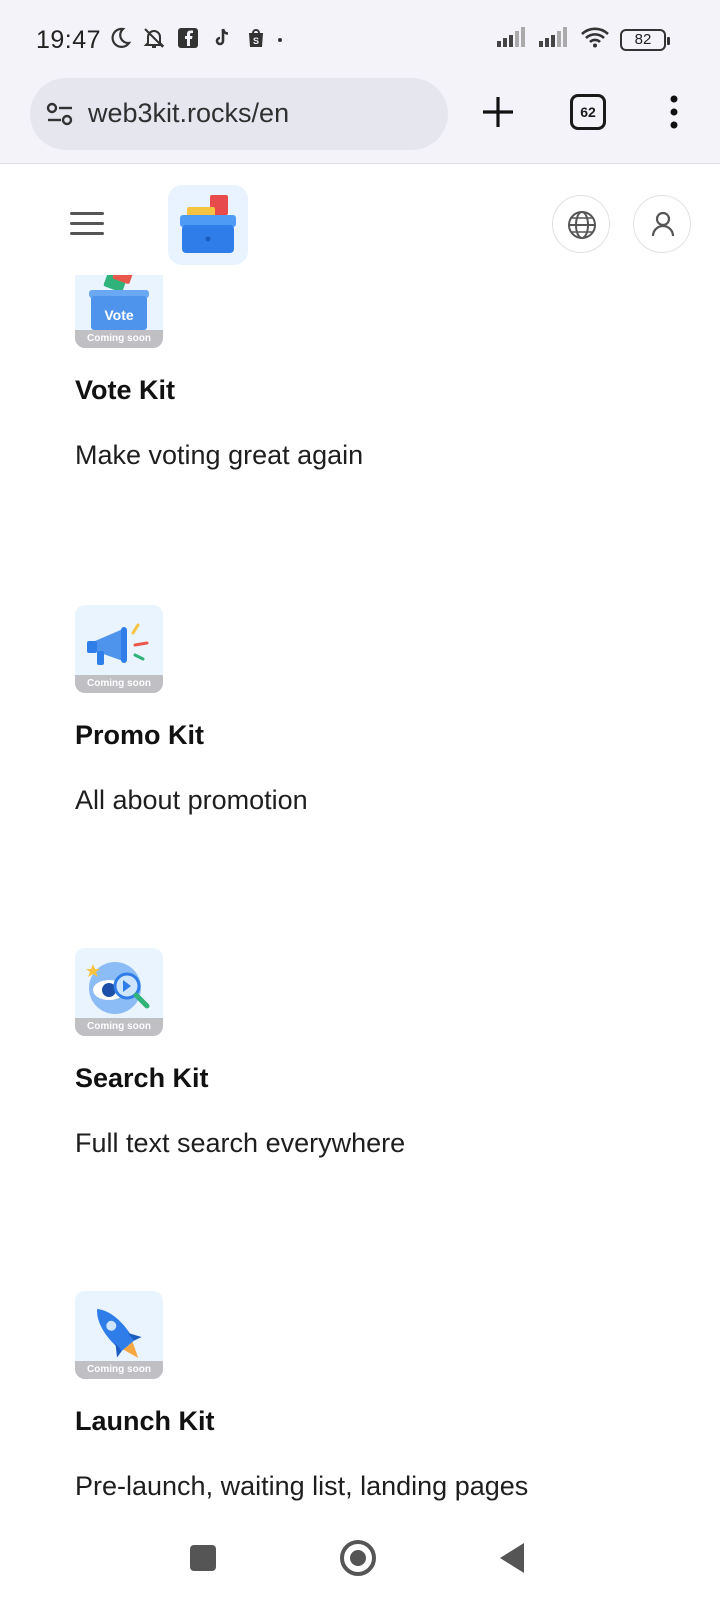 This screenshot has width=720, height=1600. I want to click on browser-toolbar: web3kit.rocks/en 62, so click(360, 121).